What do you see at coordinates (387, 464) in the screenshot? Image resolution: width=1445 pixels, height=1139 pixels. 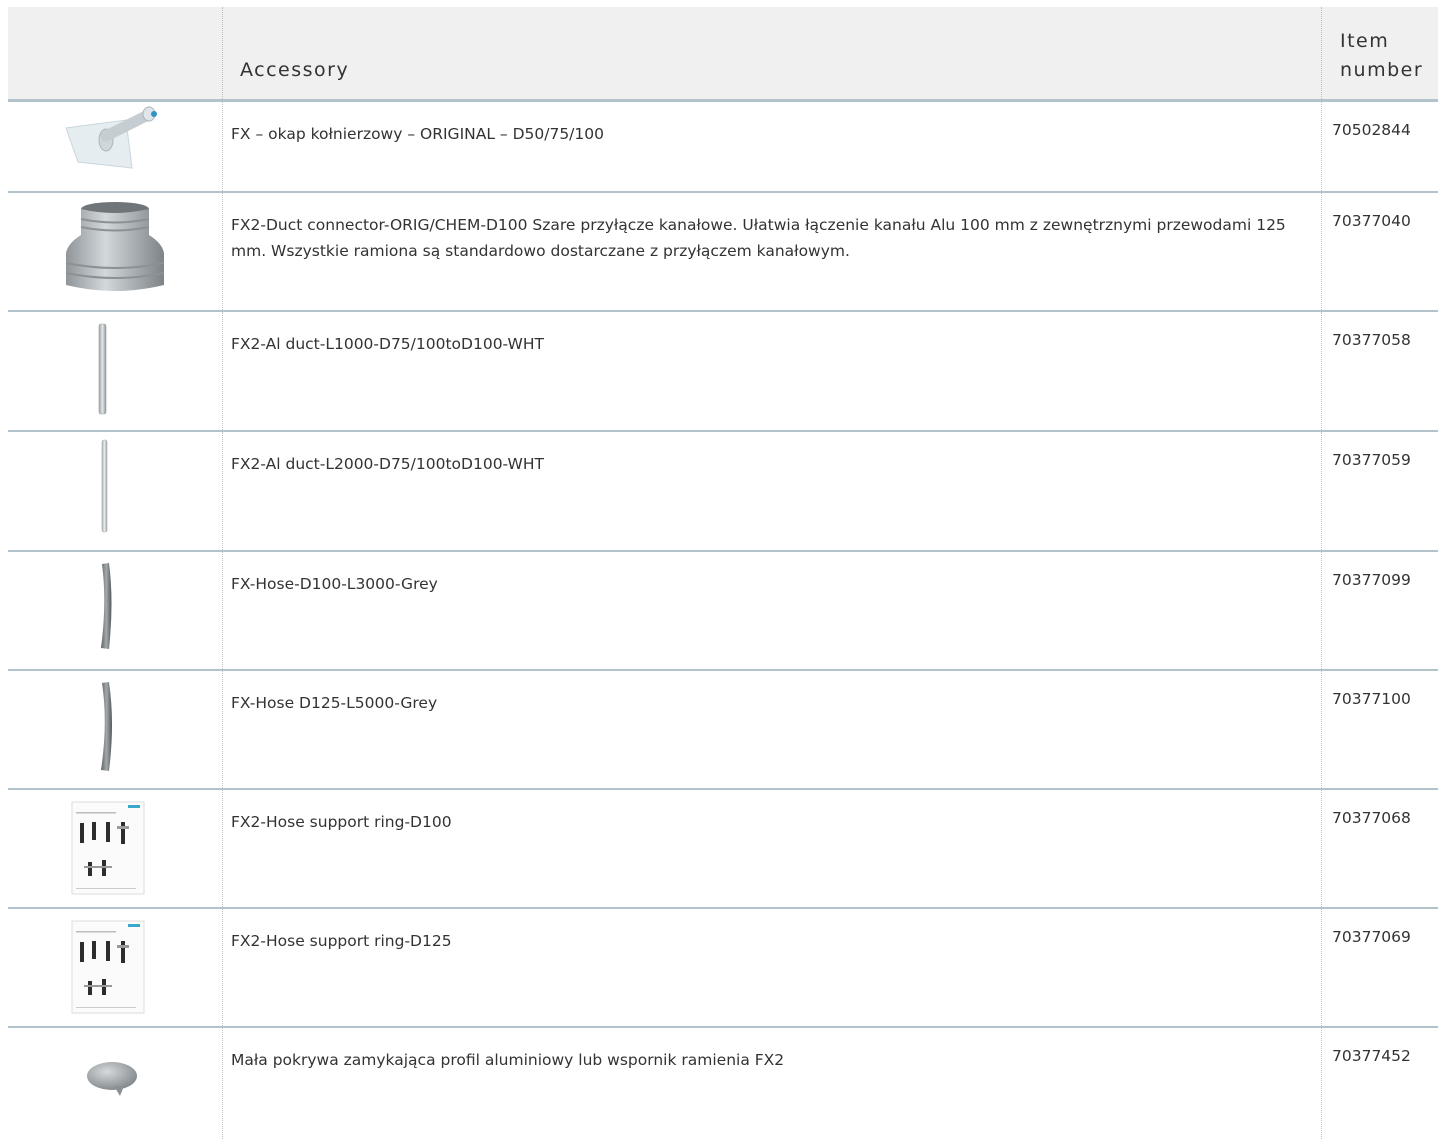 I see `accessory-description: FX2-Al duct-L2000-D75/100toD100-WHT` at bounding box center [387, 464].